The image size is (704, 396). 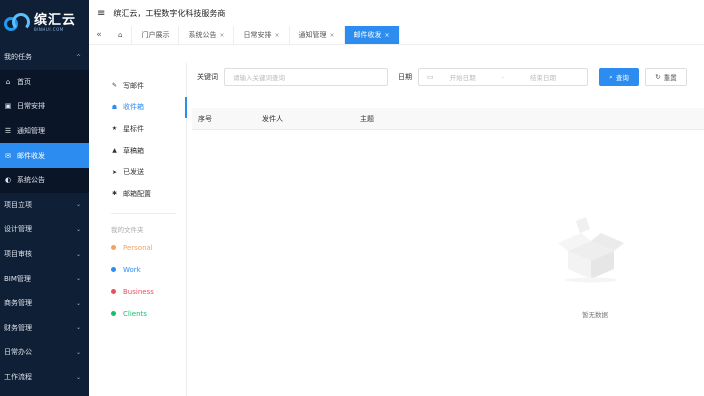 I want to click on sidebar-item: 财务管理 ⌄, so click(x=44, y=328).